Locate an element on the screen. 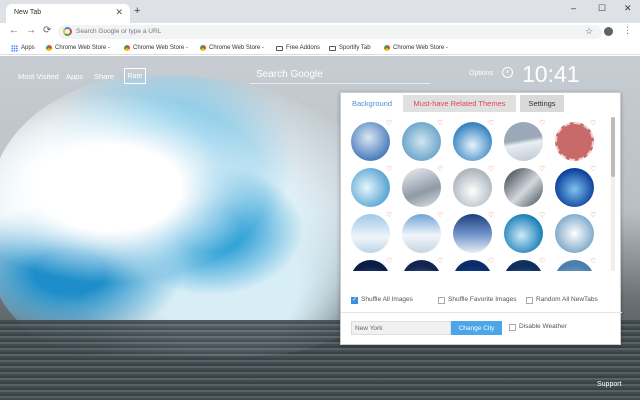 The height and width of the screenshot is (400, 640). profile-icon is located at coordinates (608, 31).